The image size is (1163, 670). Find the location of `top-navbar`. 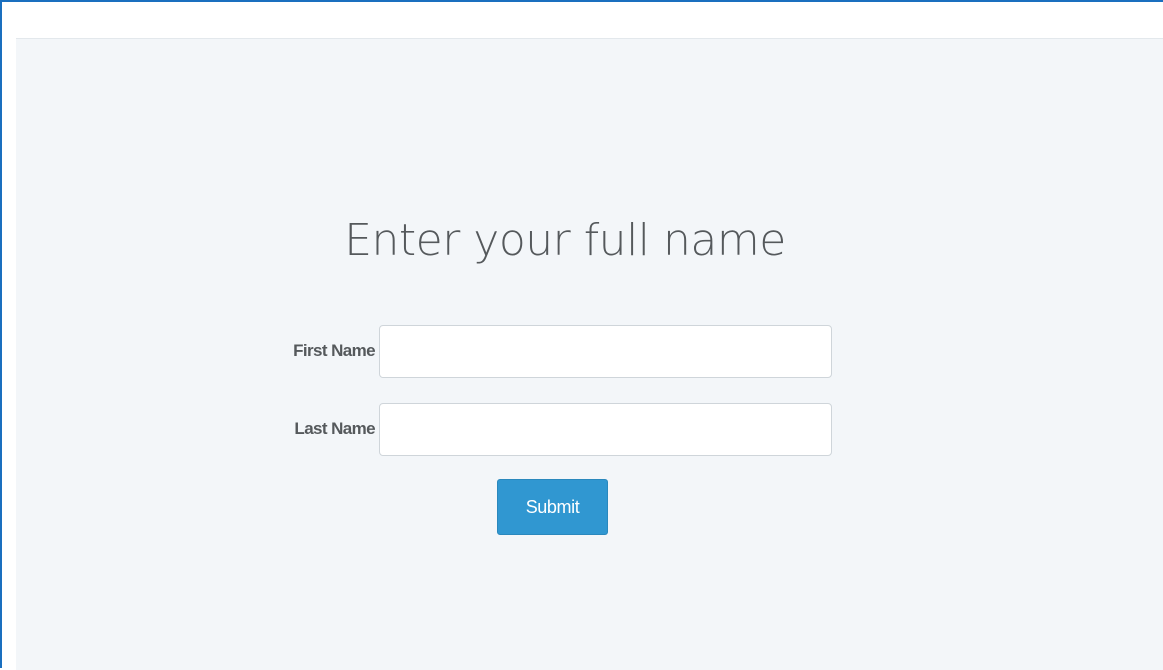

top-navbar is located at coordinates (589, 20).